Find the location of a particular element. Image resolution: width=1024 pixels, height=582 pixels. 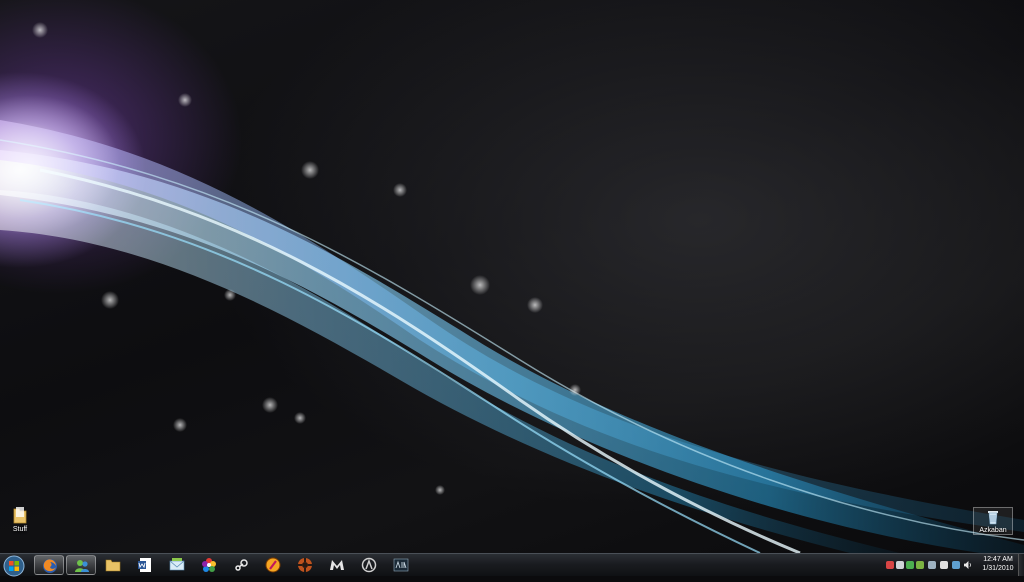

steam-tray-icon is located at coordinates (900, 565).